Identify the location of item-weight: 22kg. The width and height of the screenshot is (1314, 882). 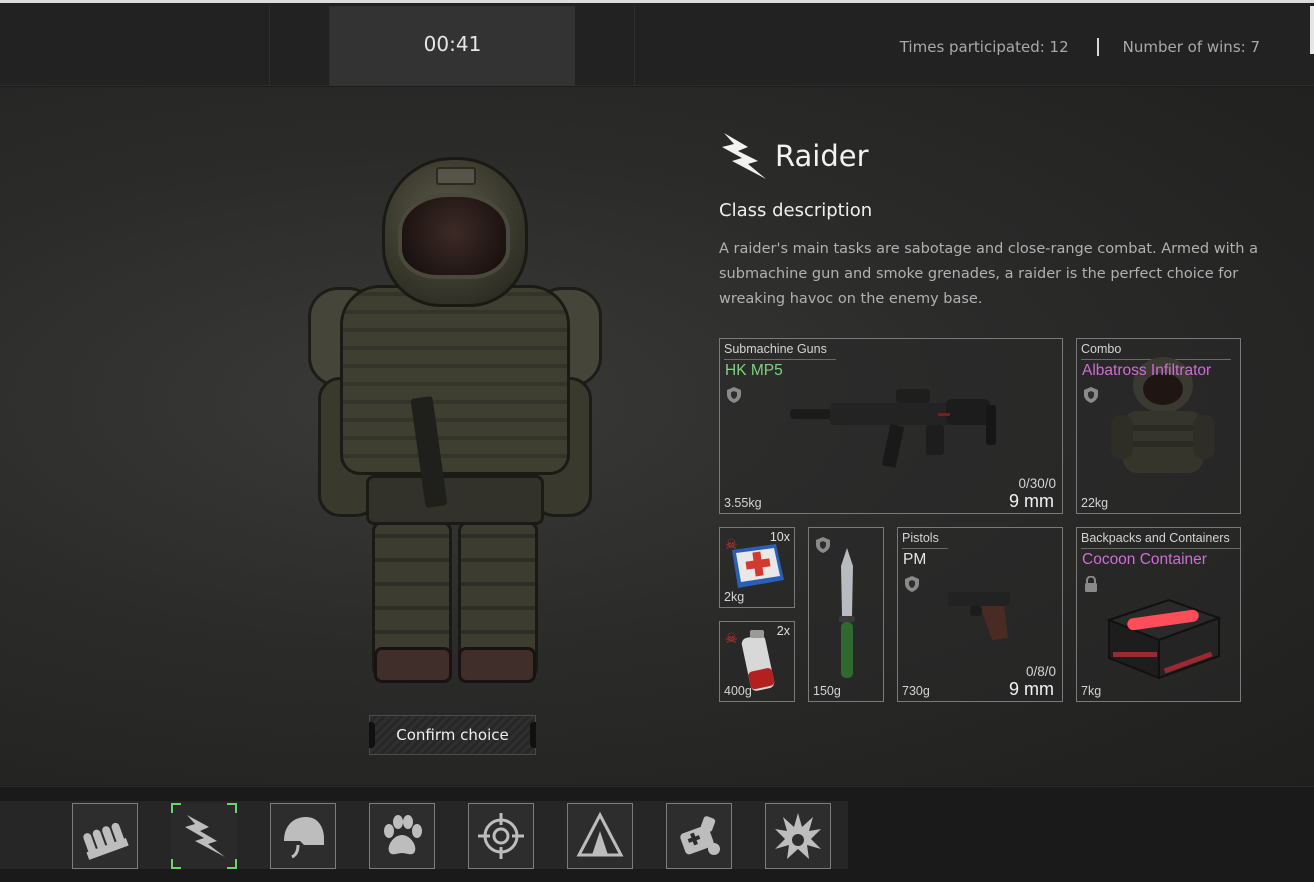
(1095, 503).